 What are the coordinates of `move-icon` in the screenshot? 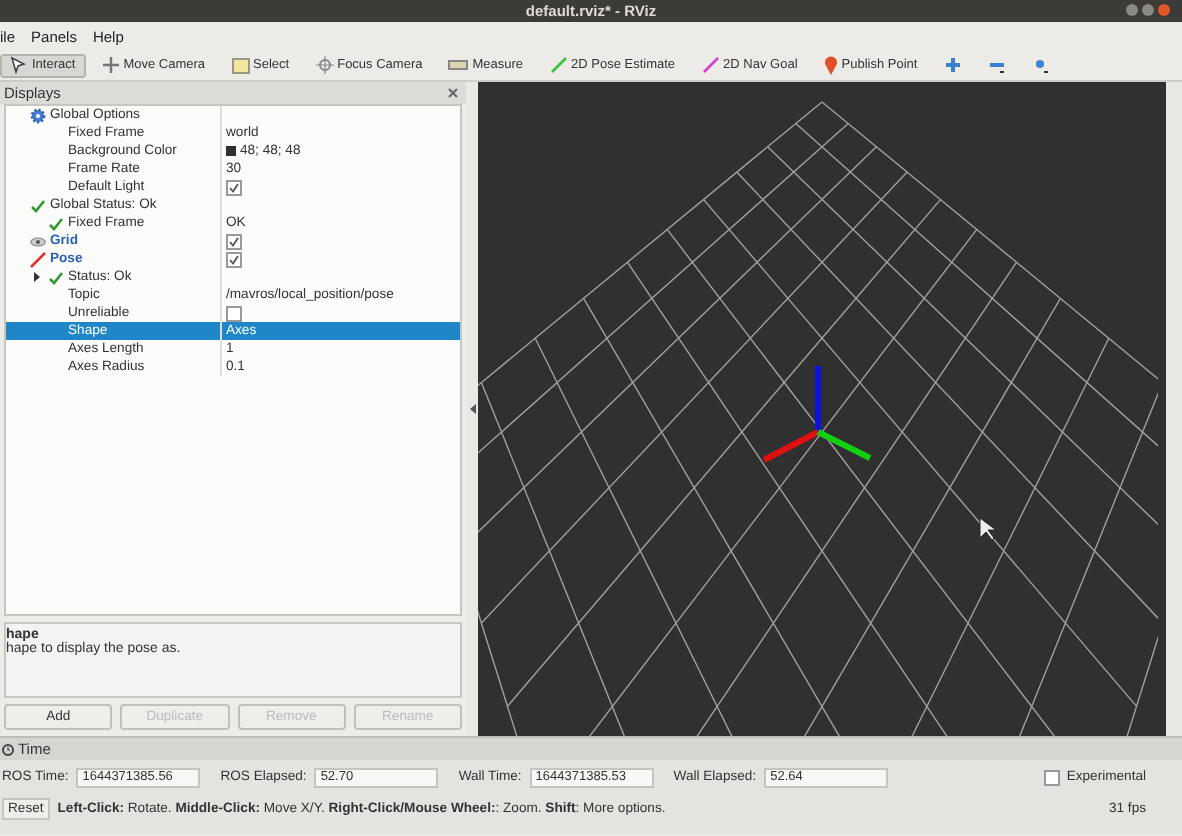 It's located at (110, 65).